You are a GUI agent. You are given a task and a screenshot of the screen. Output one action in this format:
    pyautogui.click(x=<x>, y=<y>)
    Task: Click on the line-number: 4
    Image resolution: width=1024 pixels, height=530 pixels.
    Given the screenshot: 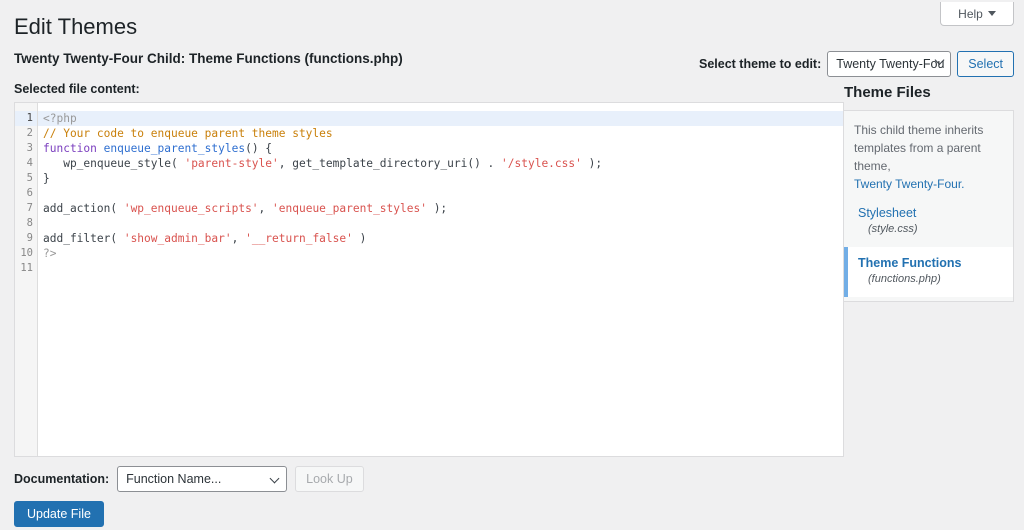 What is the action you would take?
    pyautogui.click(x=29, y=163)
    